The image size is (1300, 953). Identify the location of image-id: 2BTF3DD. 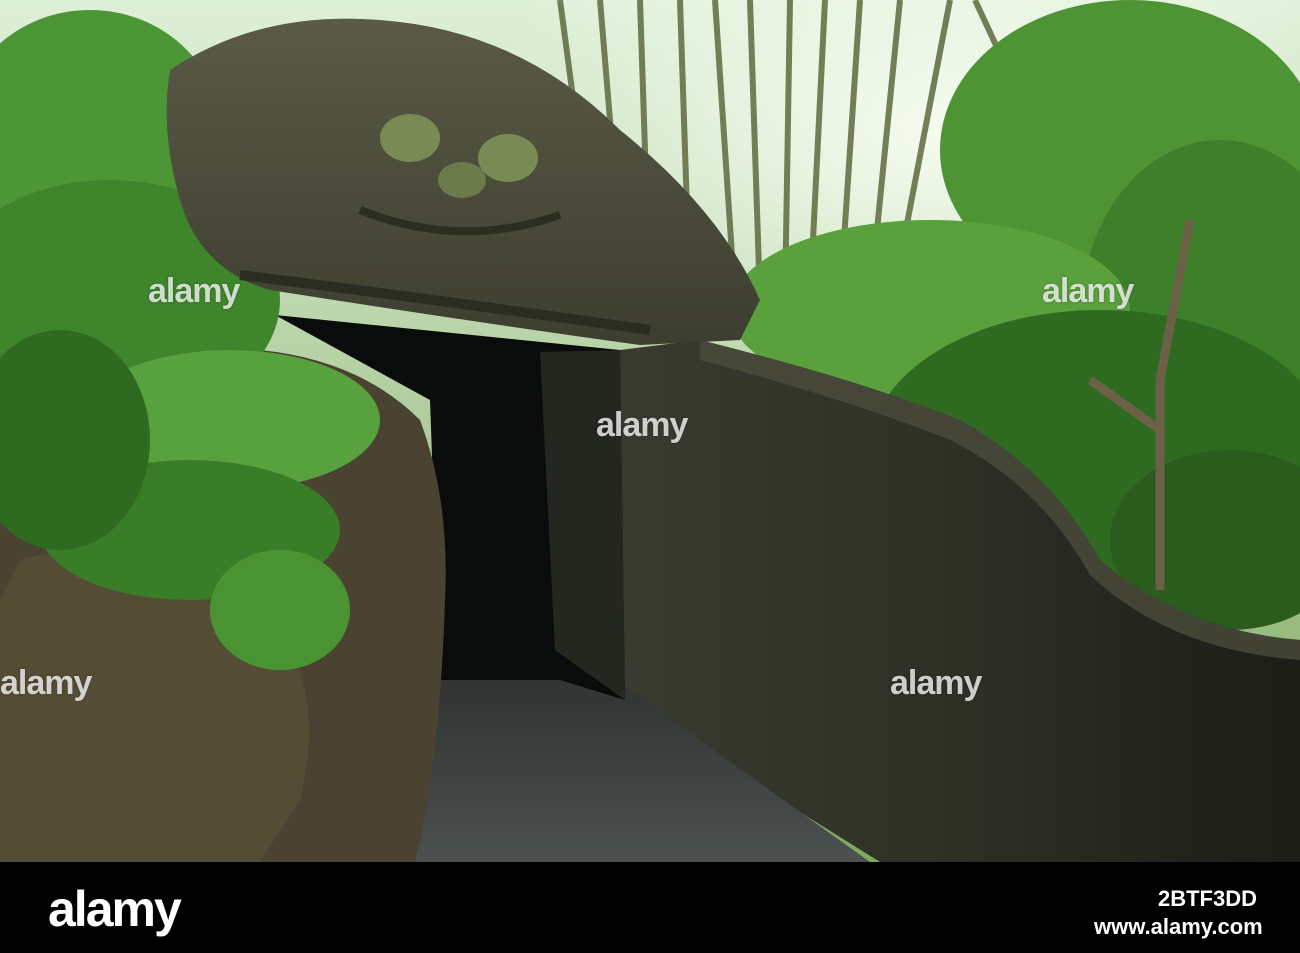
(1208, 898).